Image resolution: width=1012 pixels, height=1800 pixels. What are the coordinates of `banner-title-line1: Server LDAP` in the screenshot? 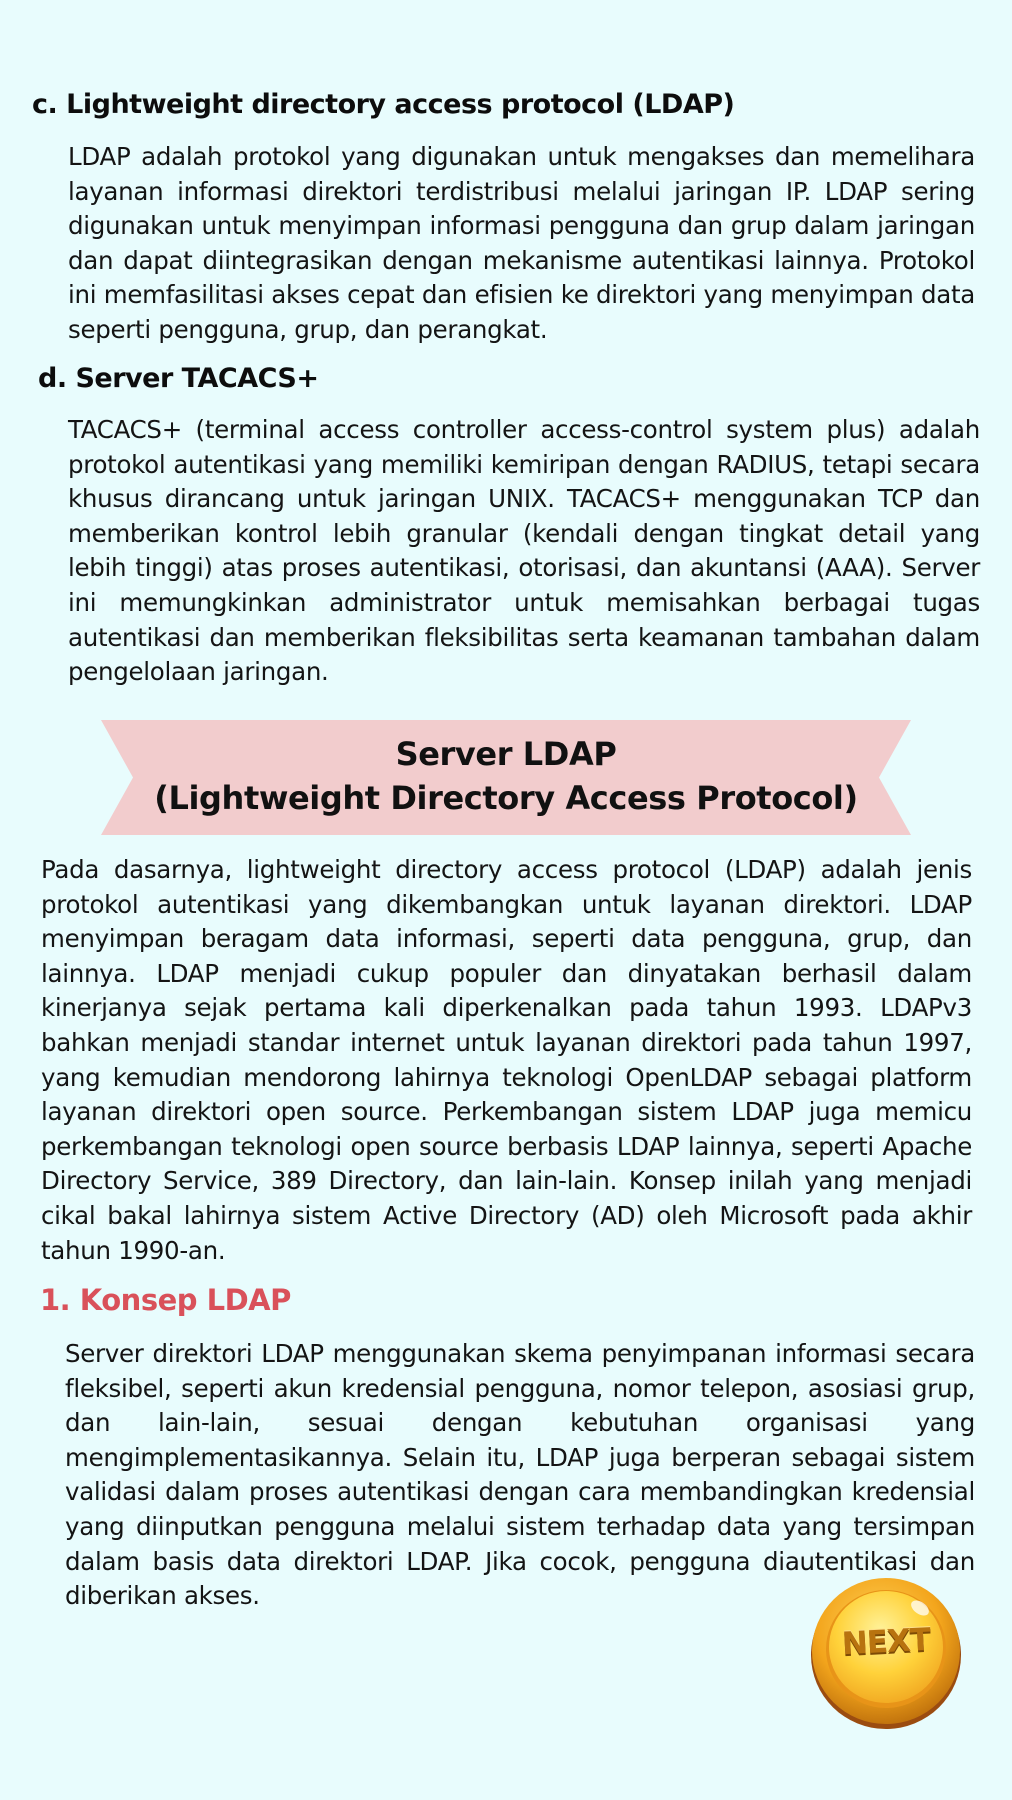 It's located at (506, 754).